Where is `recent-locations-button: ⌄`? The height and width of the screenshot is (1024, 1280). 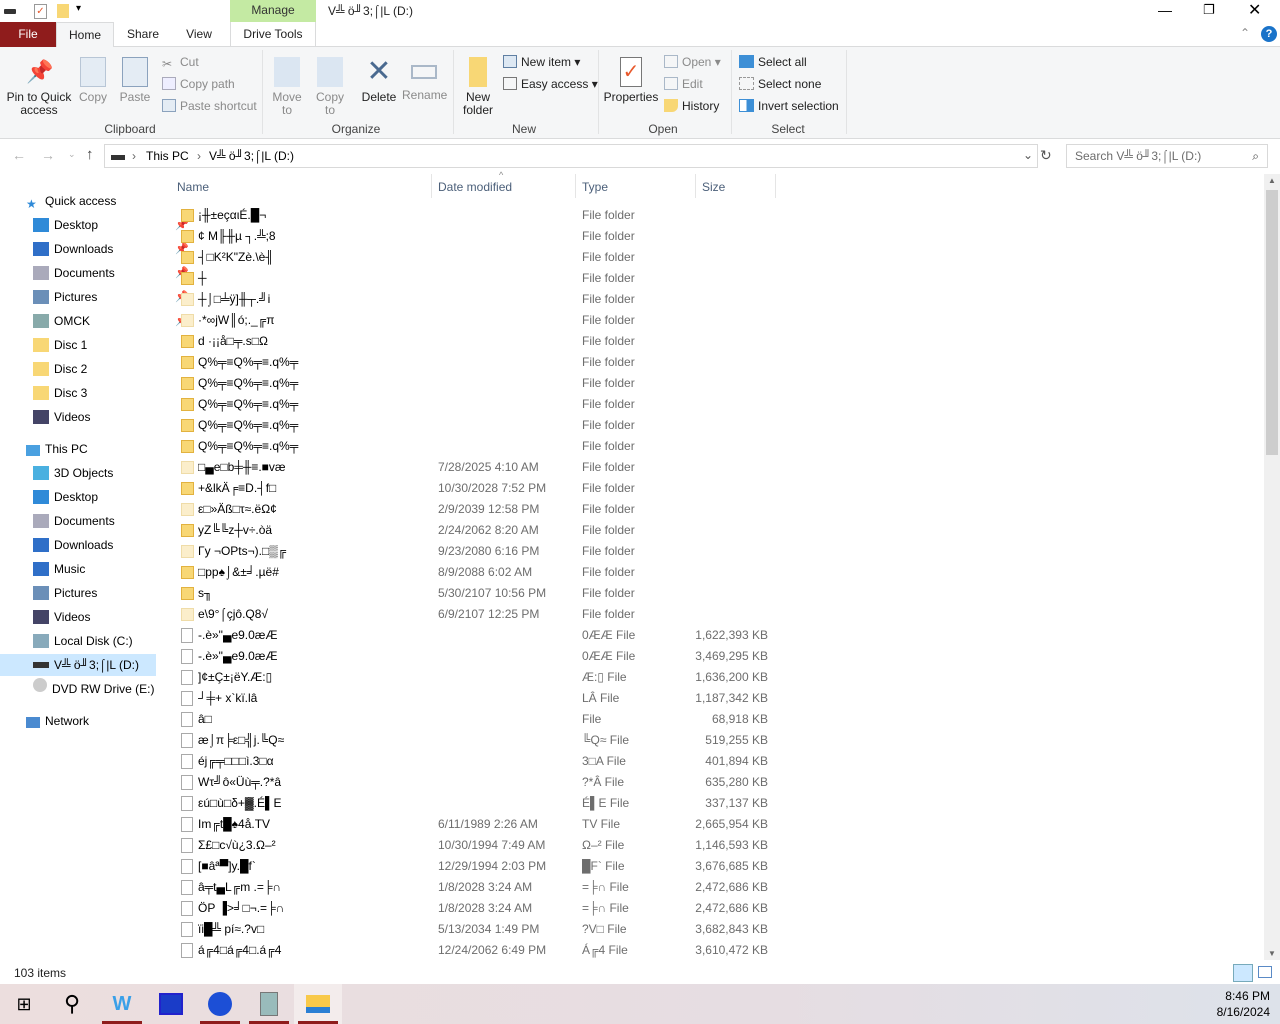 recent-locations-button: ⌄ is located at coordinates (72, 154).